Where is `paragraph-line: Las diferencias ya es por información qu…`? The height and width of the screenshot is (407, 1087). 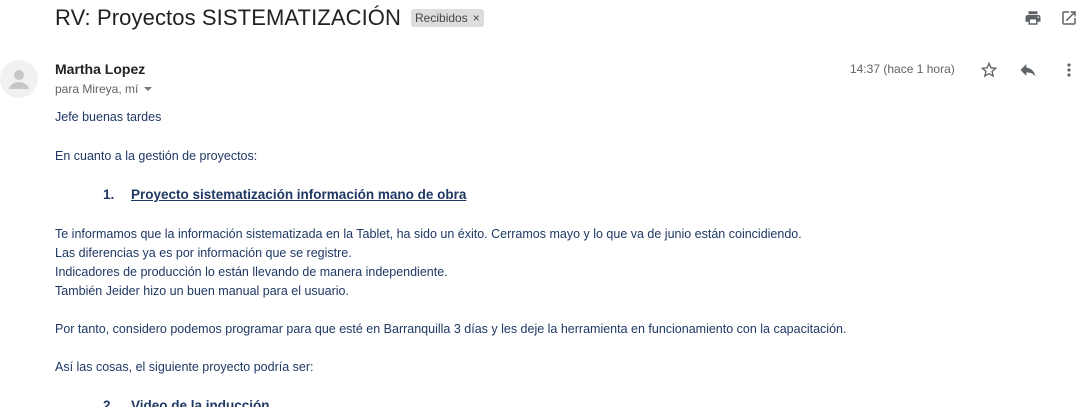 paragraph-line: Las diferencias ya es por información qu… is located at coordinates (203, 253).